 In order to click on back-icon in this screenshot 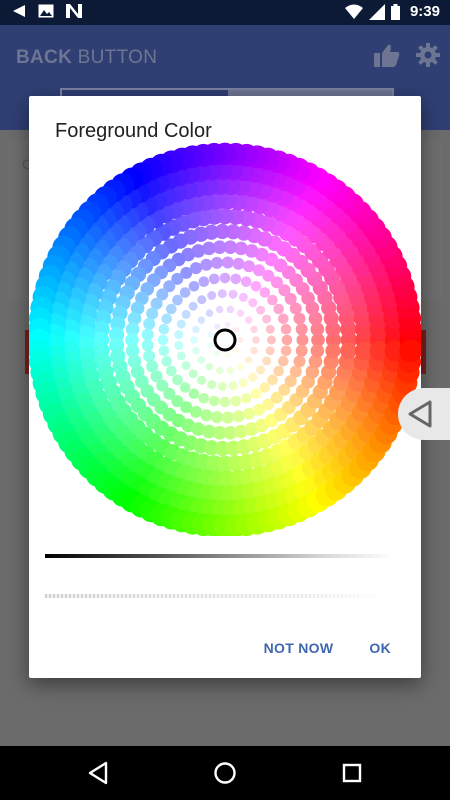, I will do `click(98, 773)`.